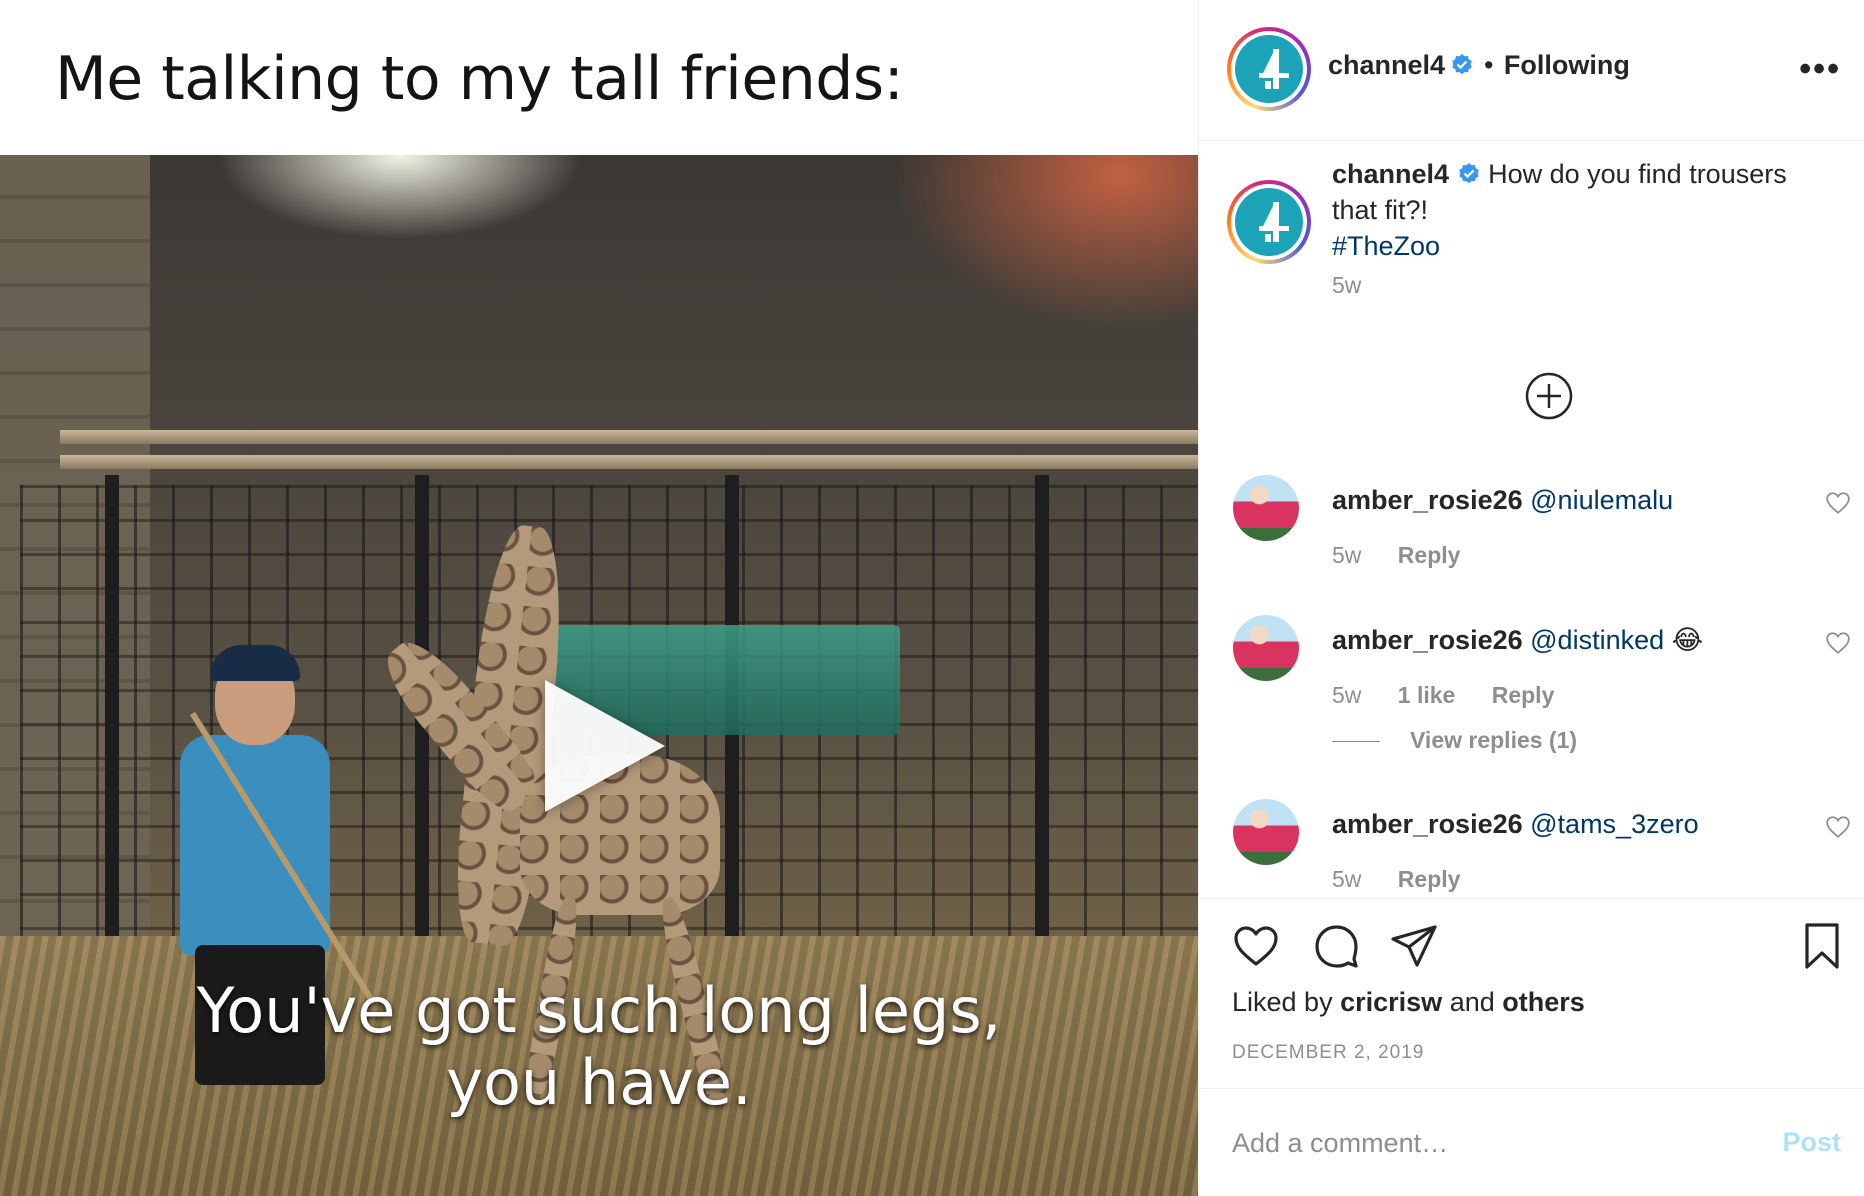 This screenshot has height=1196, width=1864. What do you see at coordinates (1336, 946) in the screenshot?
I see `comment-bubble-icon` at bounding box center [1336, 946].